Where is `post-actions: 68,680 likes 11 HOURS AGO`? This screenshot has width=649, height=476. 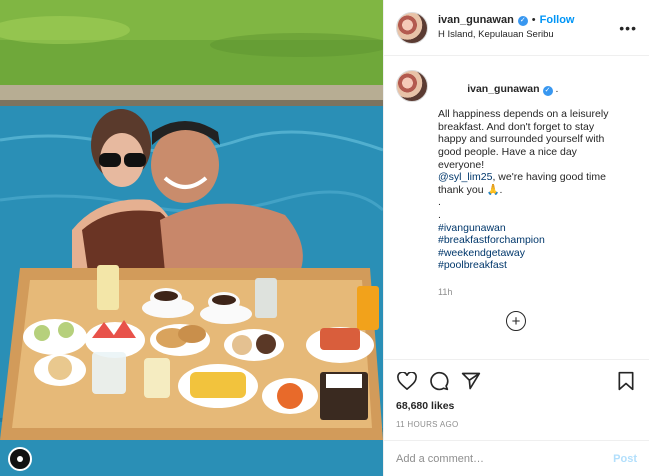
post-actions: 68,680 likes 11 HOURS AGO is located at coordinates (516, 394).